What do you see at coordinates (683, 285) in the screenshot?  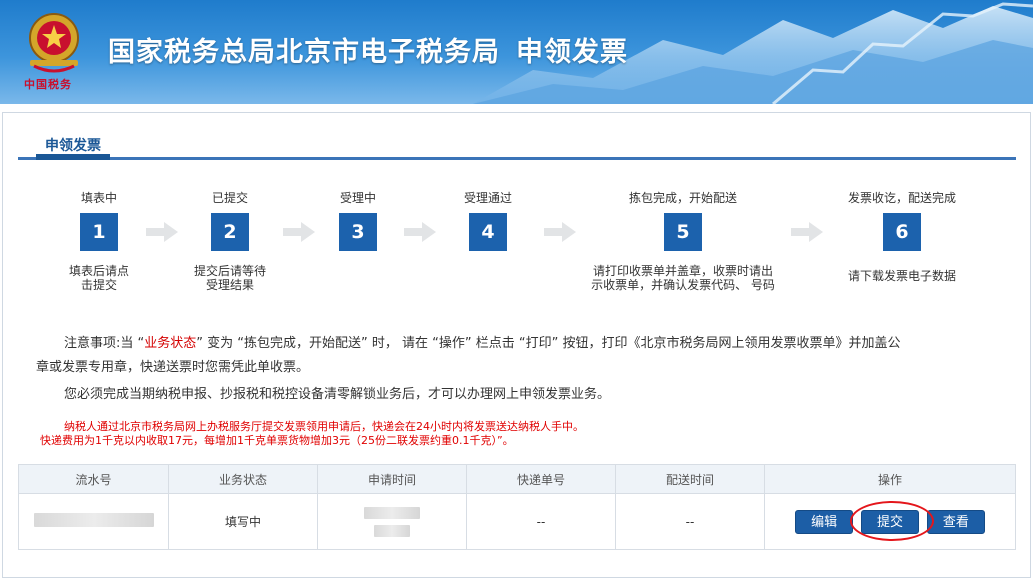 I see `step-5-desc-line: 示收票单，并确认发票代码、 号码` at bounding box center [683, 285].